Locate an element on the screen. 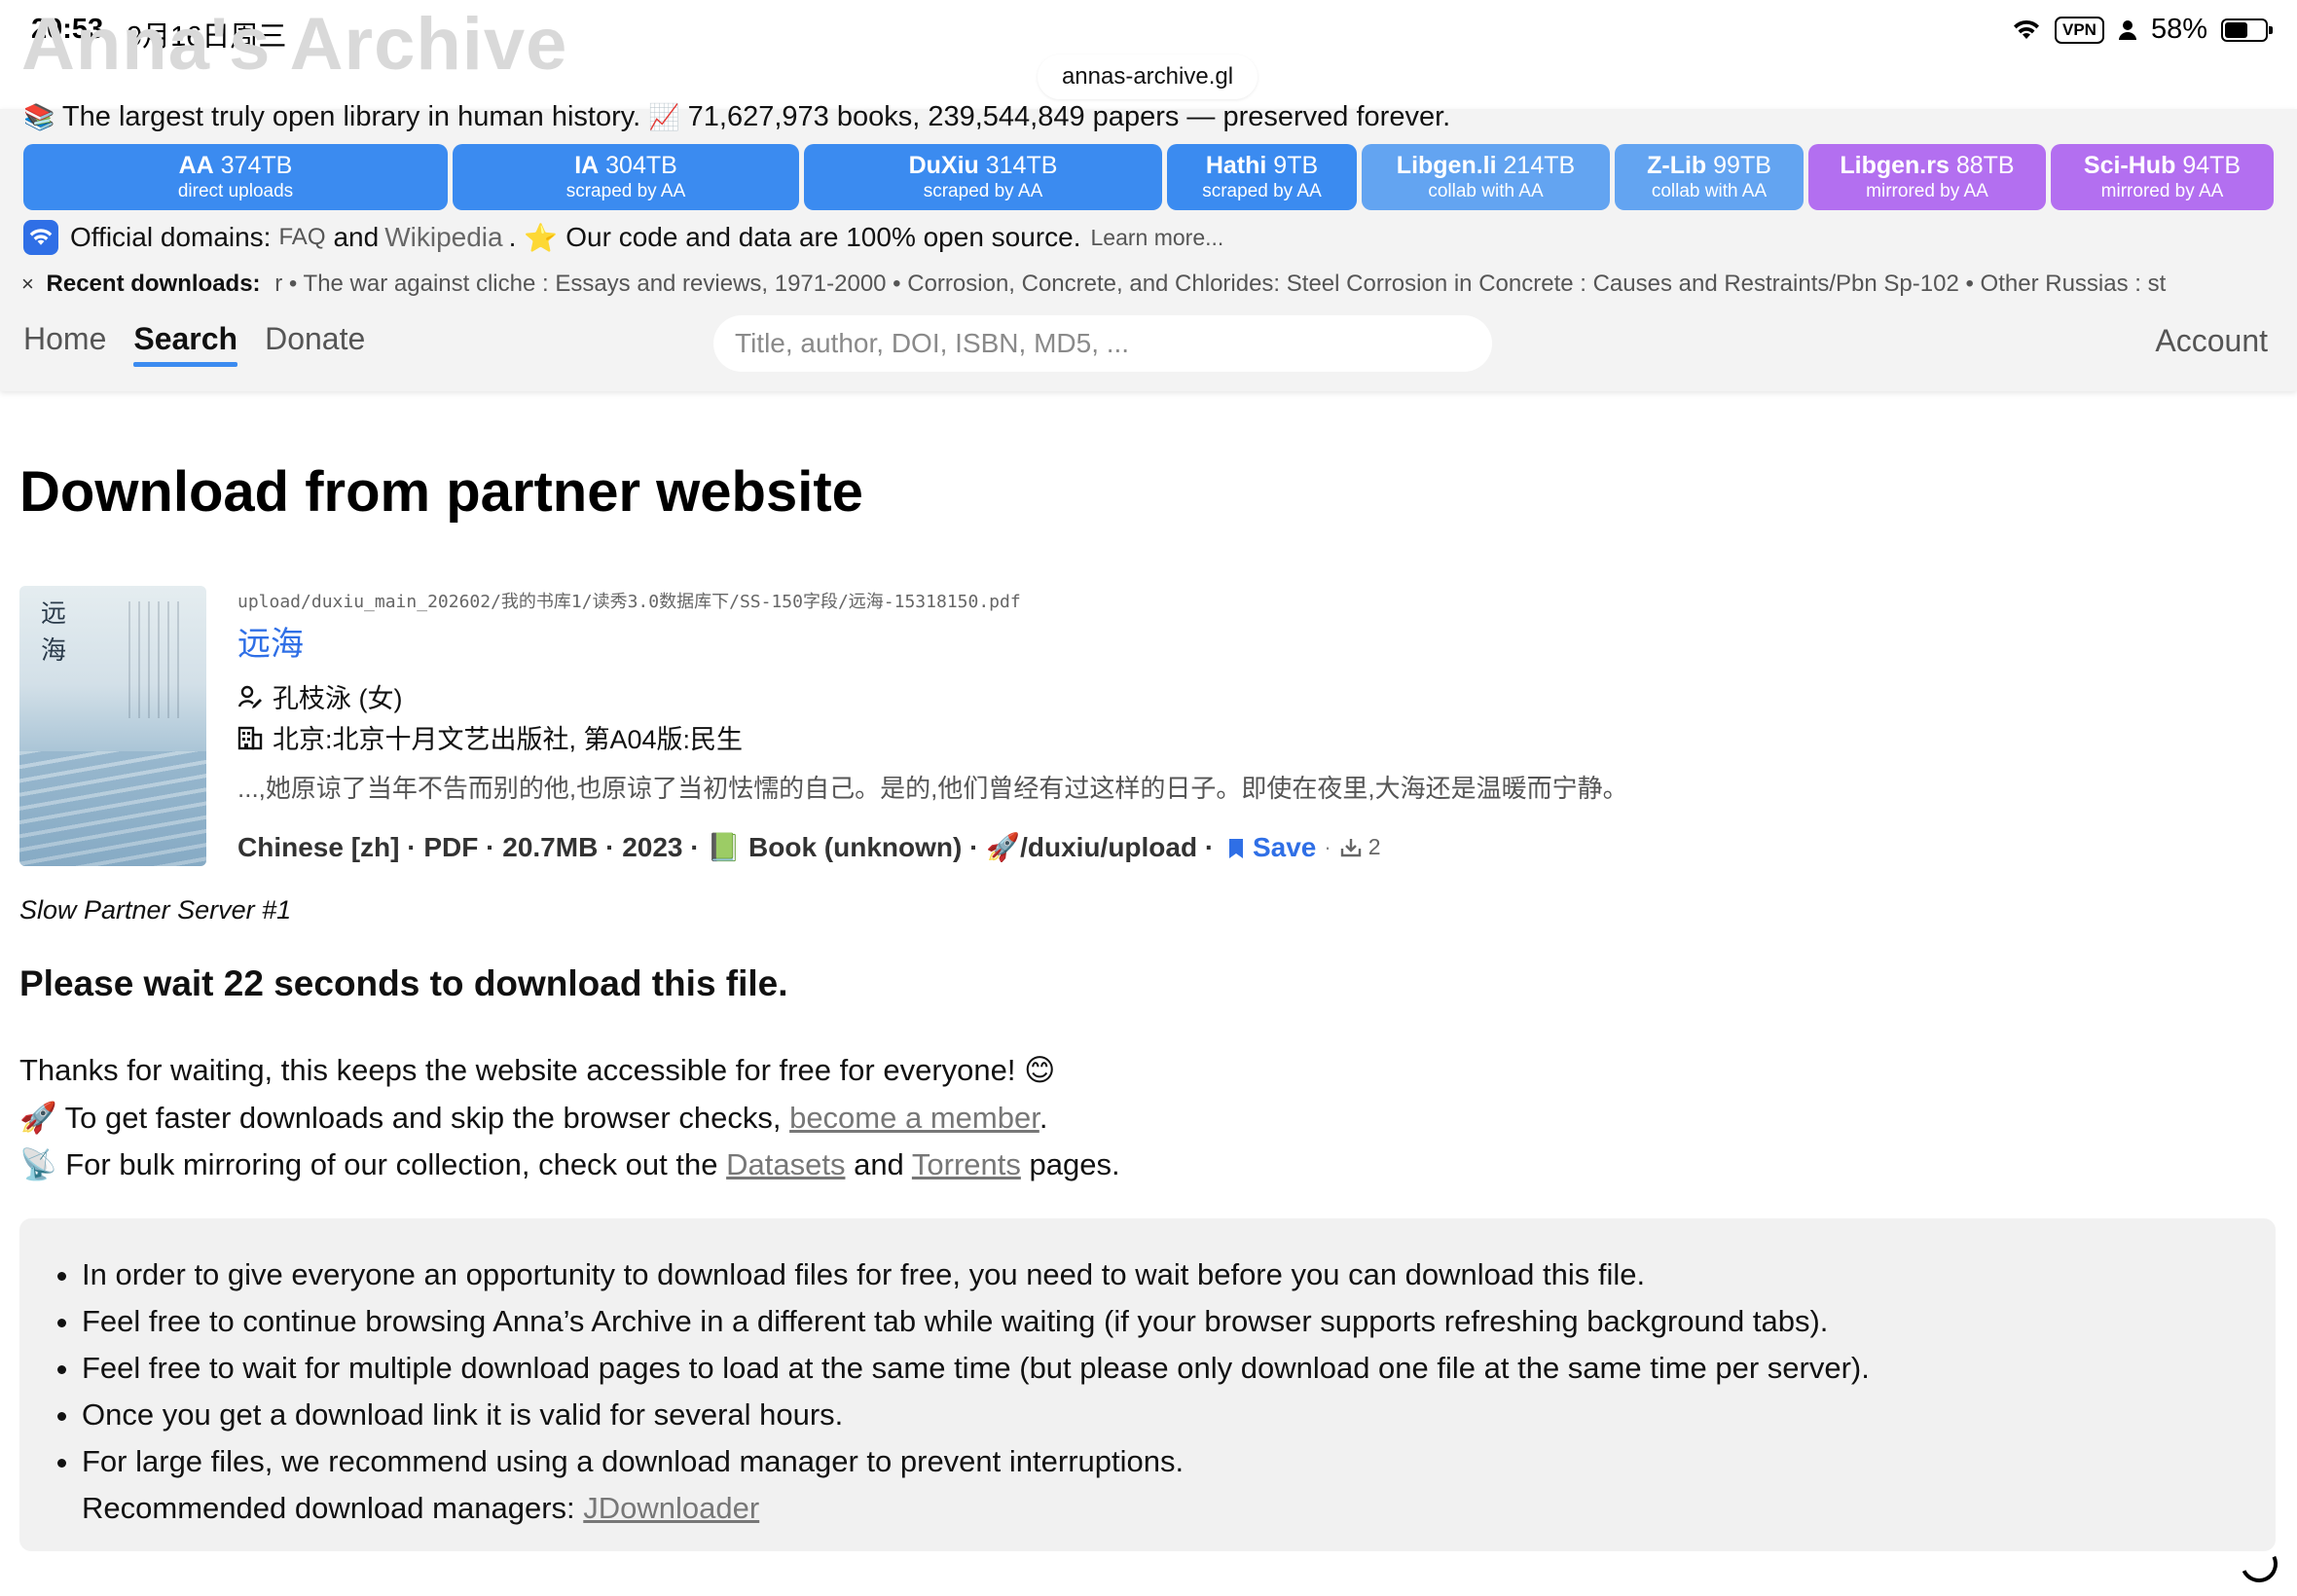  source-zlib: Z-Lib 99TB collab with AA is located at coordinates (1709, 177).